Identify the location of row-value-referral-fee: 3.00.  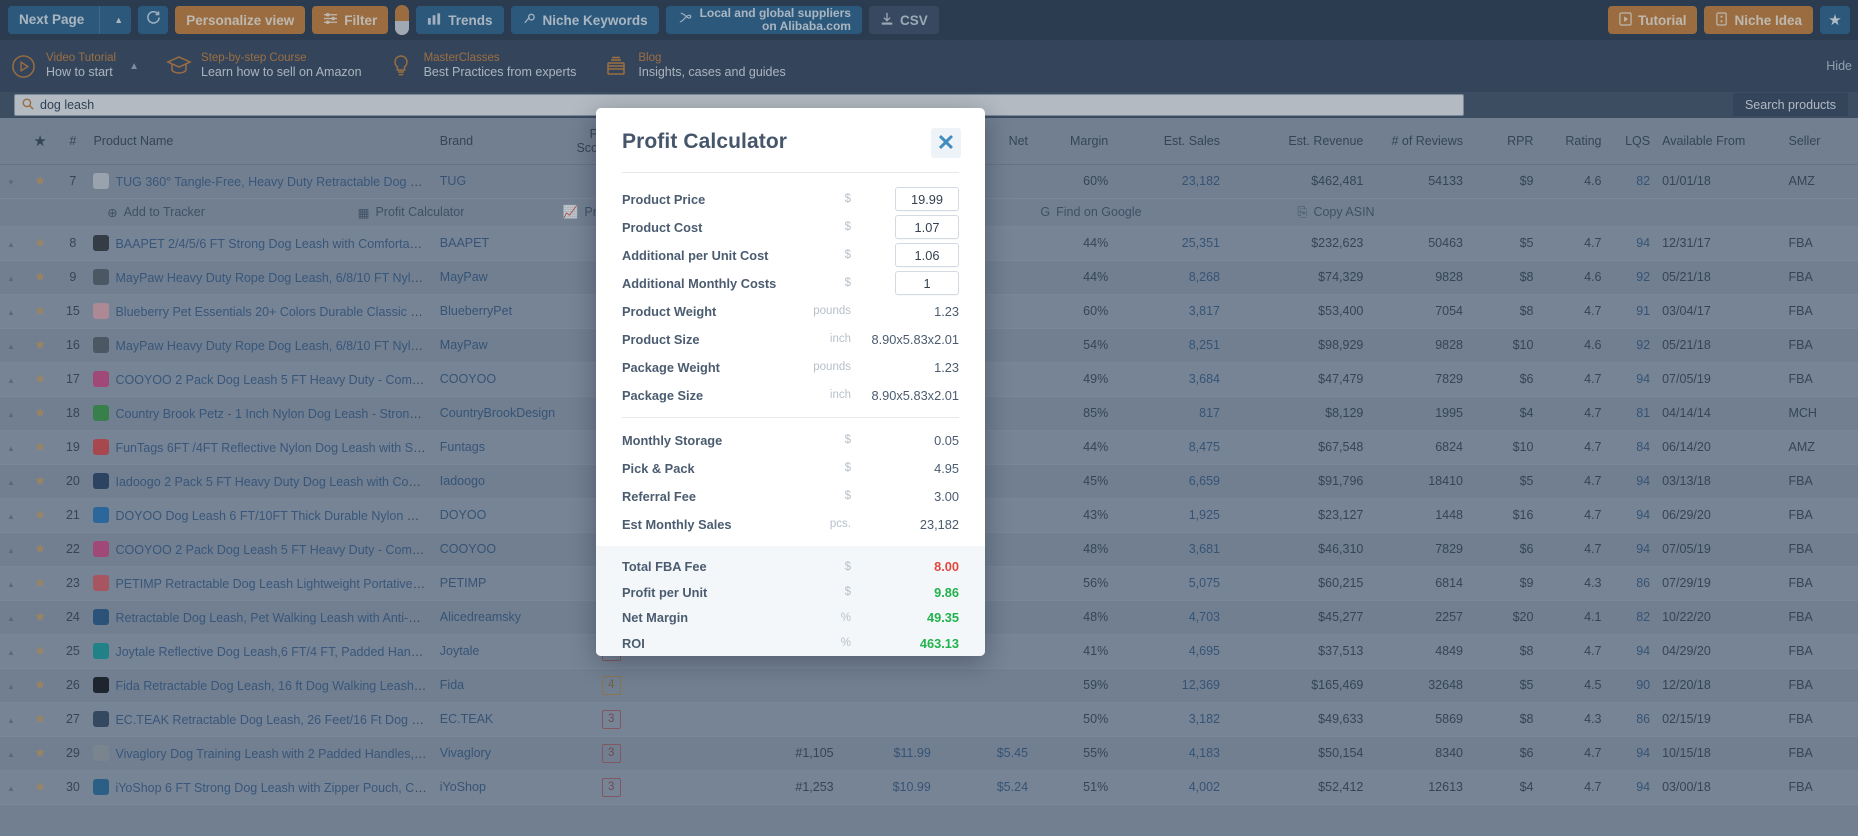
(946, 496).